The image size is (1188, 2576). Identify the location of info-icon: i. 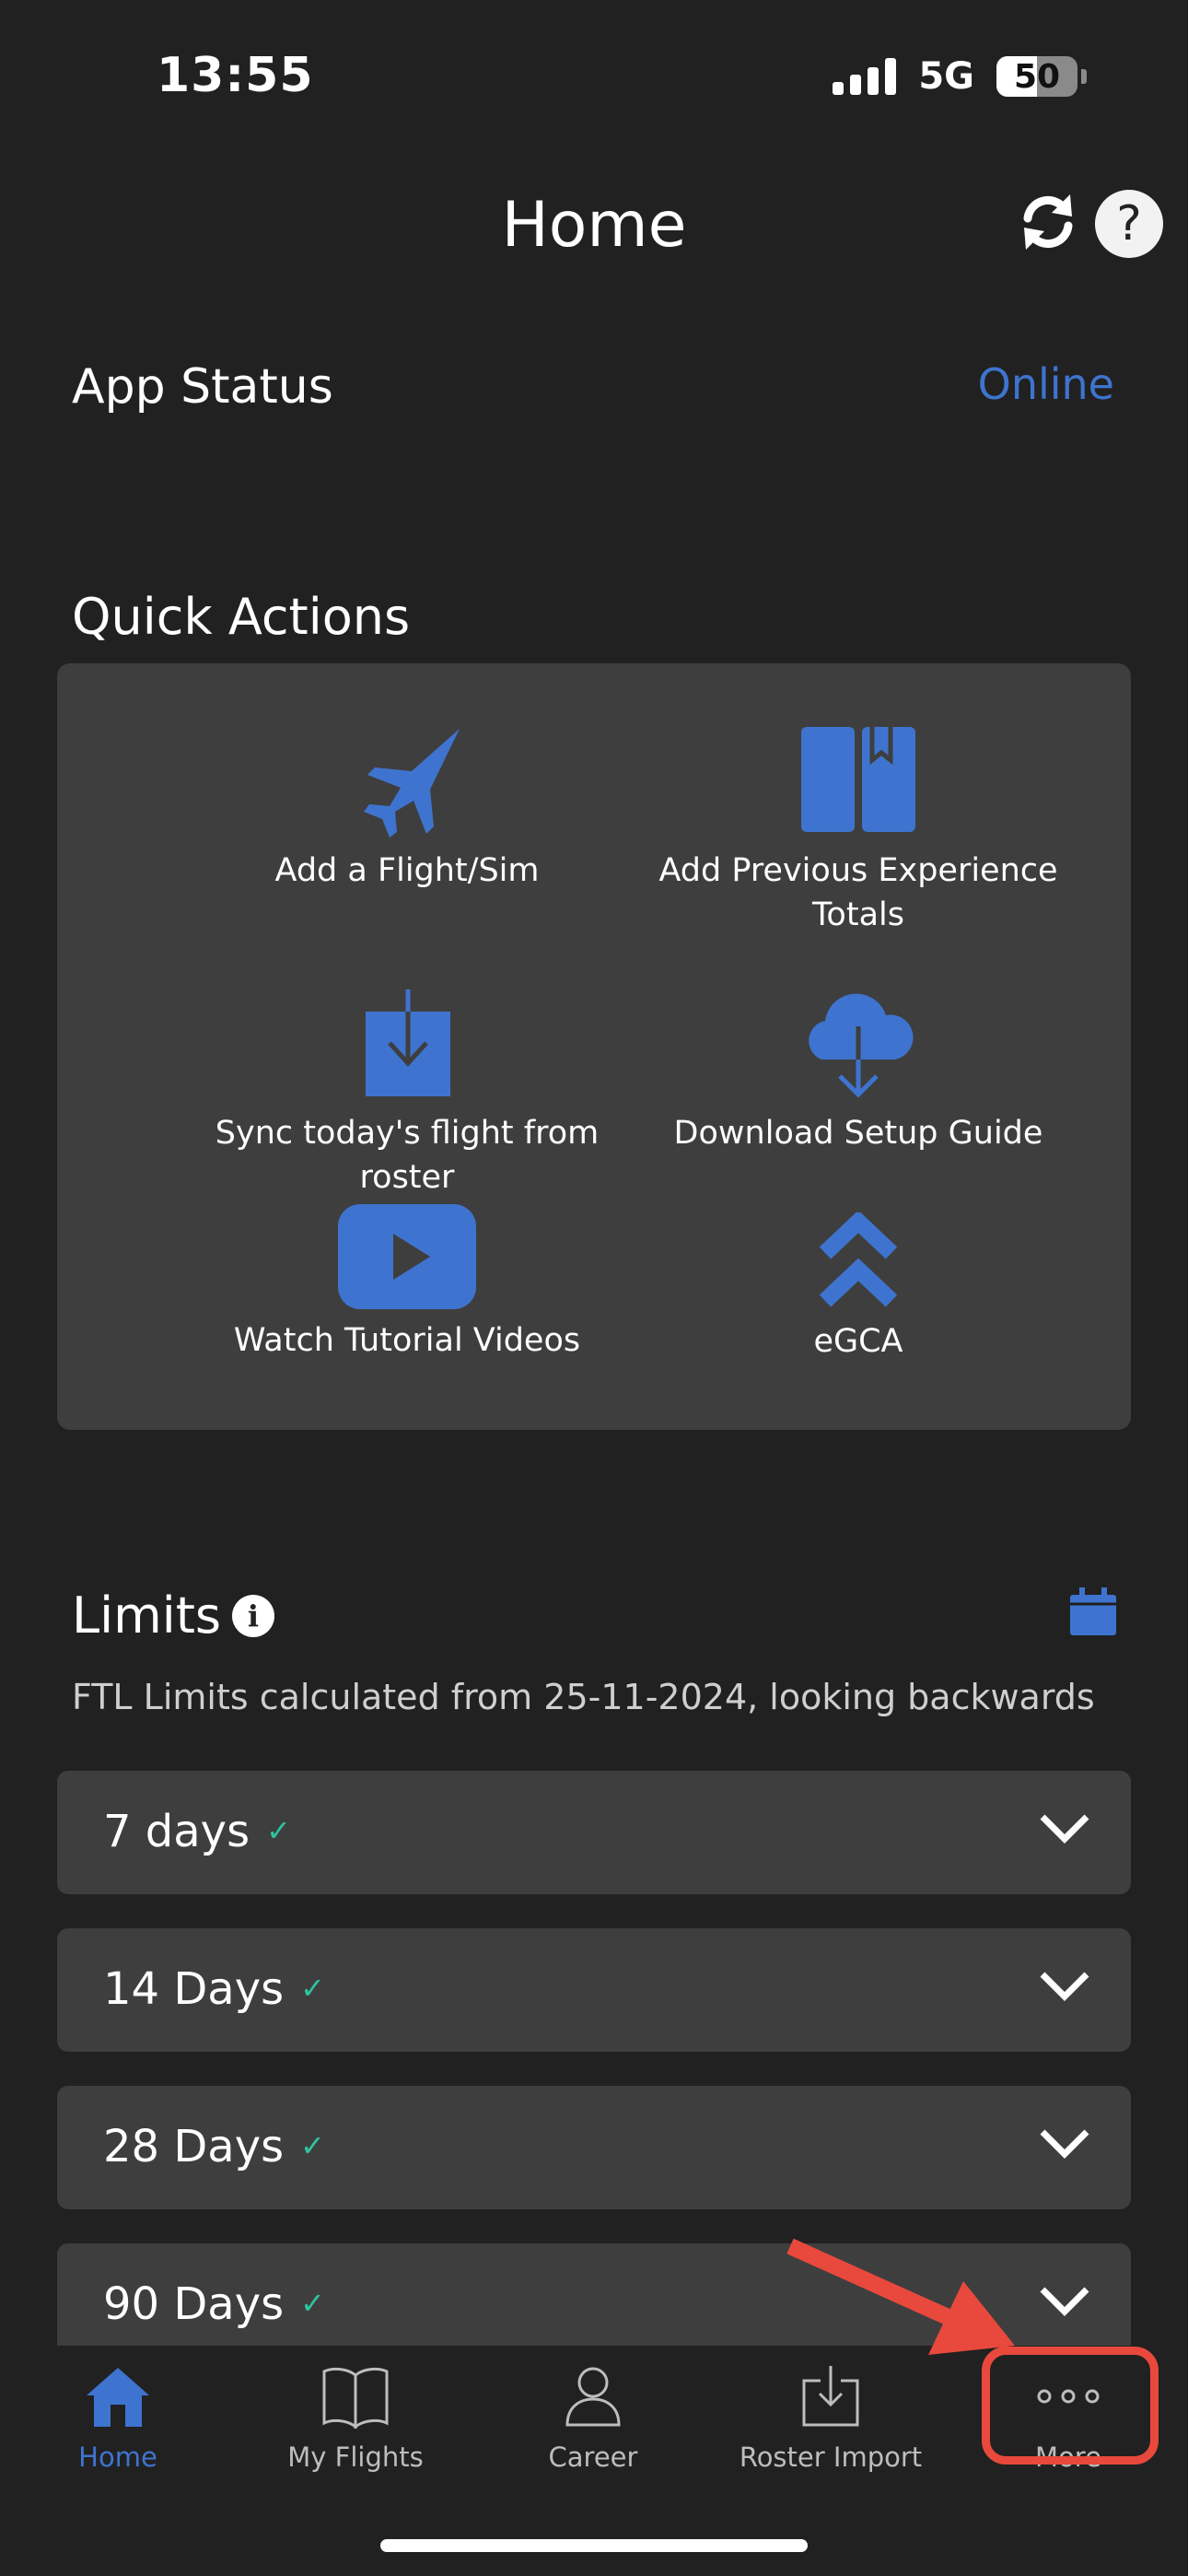
(253, 1615).